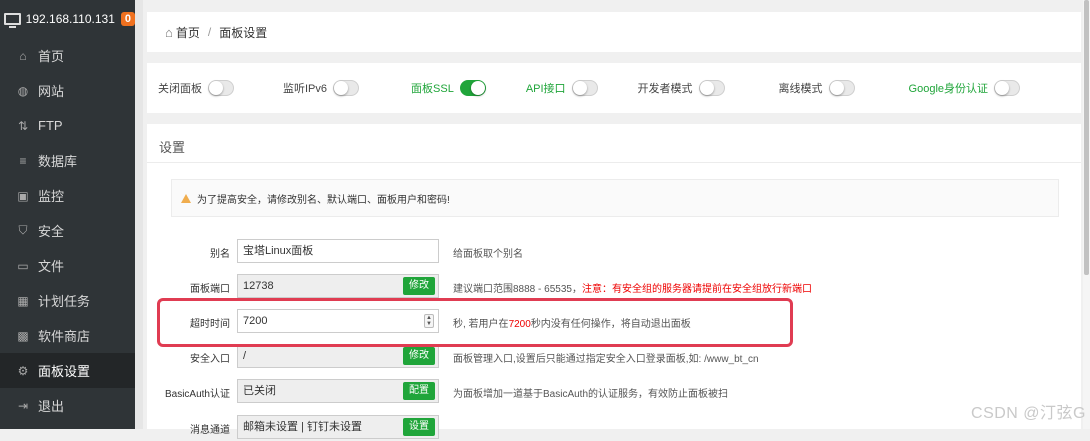 The width and height of the screenshot is (1090, 441). Describe the element at coordinates (948, 89) in the screenshot. I see `toggle-label: Google身份认证` at that location.